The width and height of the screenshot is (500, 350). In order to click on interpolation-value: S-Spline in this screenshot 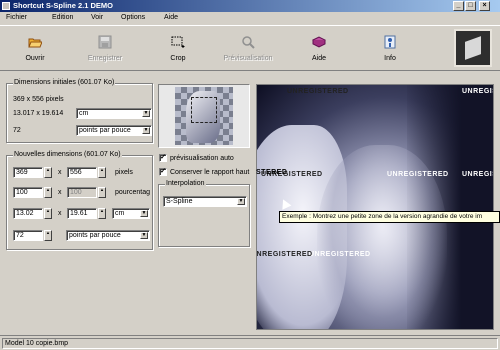, I will do `click(179, 201)`.